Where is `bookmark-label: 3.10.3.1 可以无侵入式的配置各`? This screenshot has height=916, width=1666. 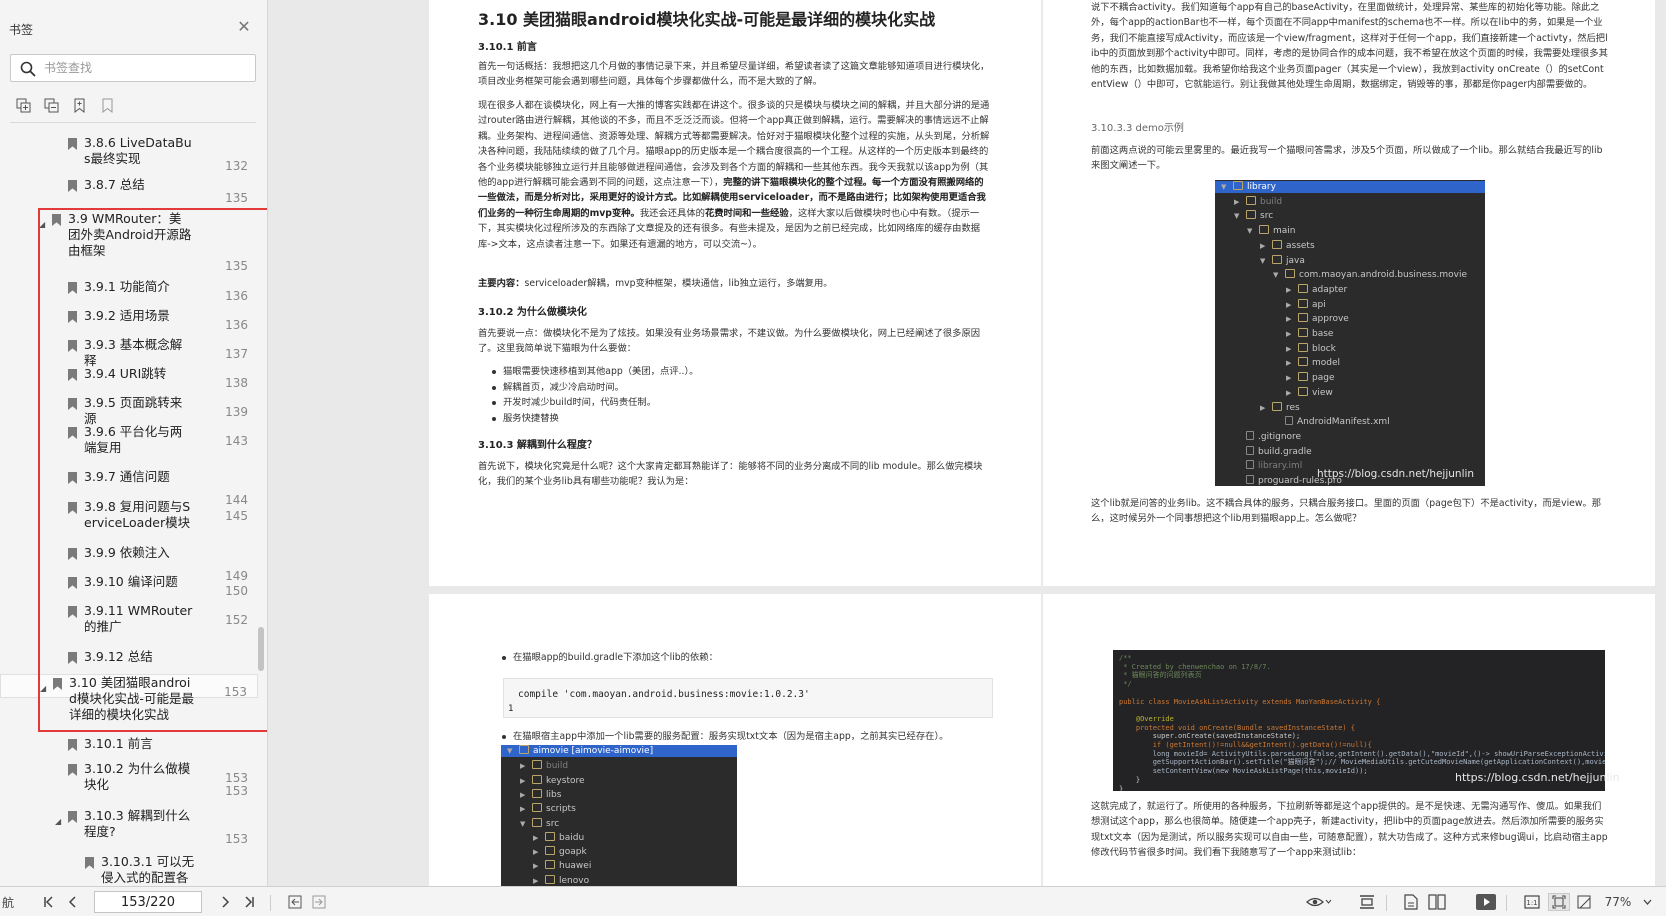 bookmark-label: 3.10.3.1 可以无侵入式的配置各 is located at coordinates (148, 869).